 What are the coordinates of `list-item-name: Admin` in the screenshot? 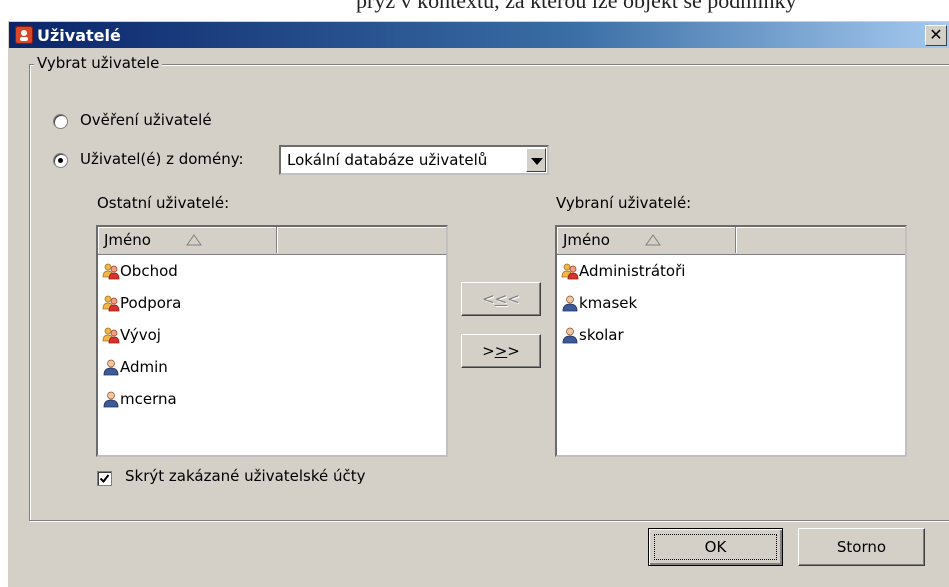 It's located at (144, 367).